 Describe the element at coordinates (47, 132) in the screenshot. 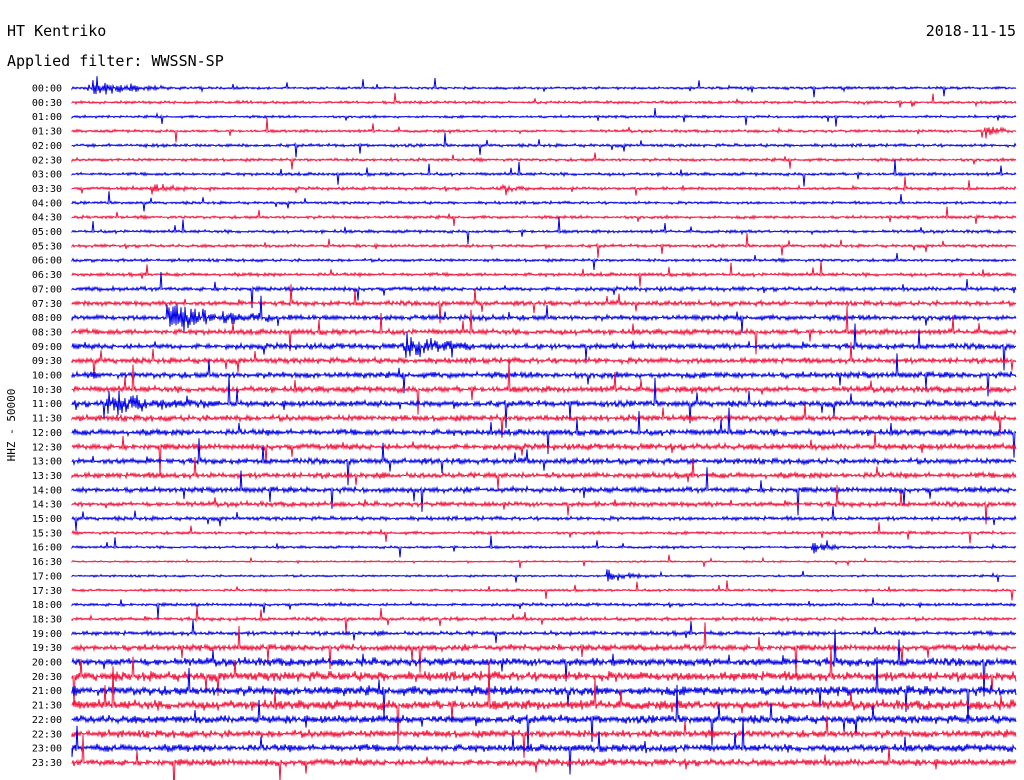

I see `time-tick-label: 01:30` at that location.